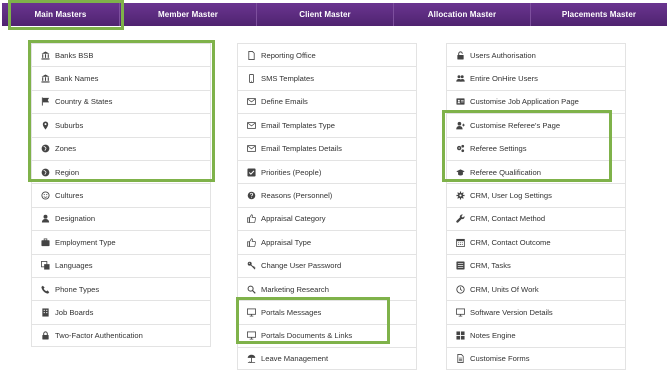  Describe the element at coordinates (515, 125) in the screenshot. I see `menu-item-label: Customise Referee's Page` at that location.